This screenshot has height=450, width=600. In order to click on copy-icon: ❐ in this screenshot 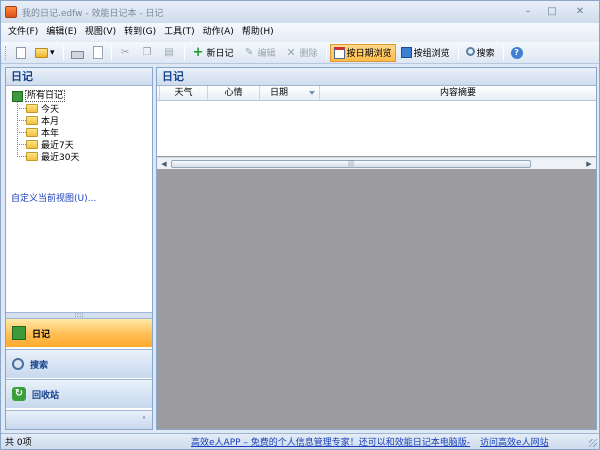, I will do `click(147, 52)`.